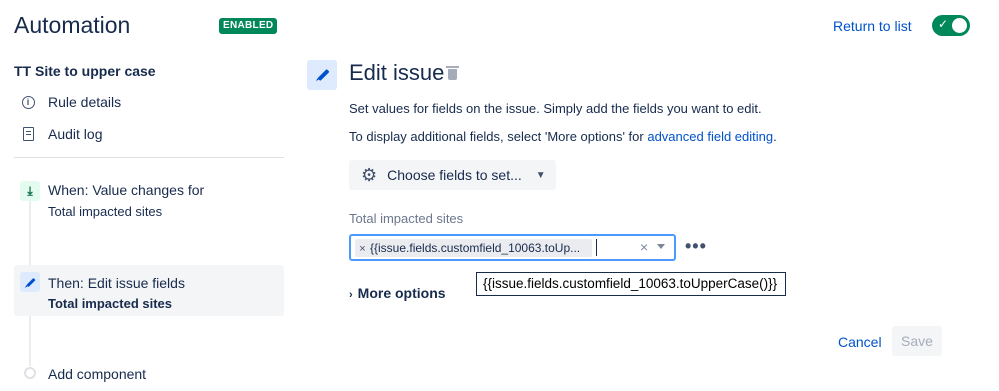 This screenshot has height=391, width=999. Describe the element at coordinates (596, 247) in the screenshot. I see `text-cursor` at that location.